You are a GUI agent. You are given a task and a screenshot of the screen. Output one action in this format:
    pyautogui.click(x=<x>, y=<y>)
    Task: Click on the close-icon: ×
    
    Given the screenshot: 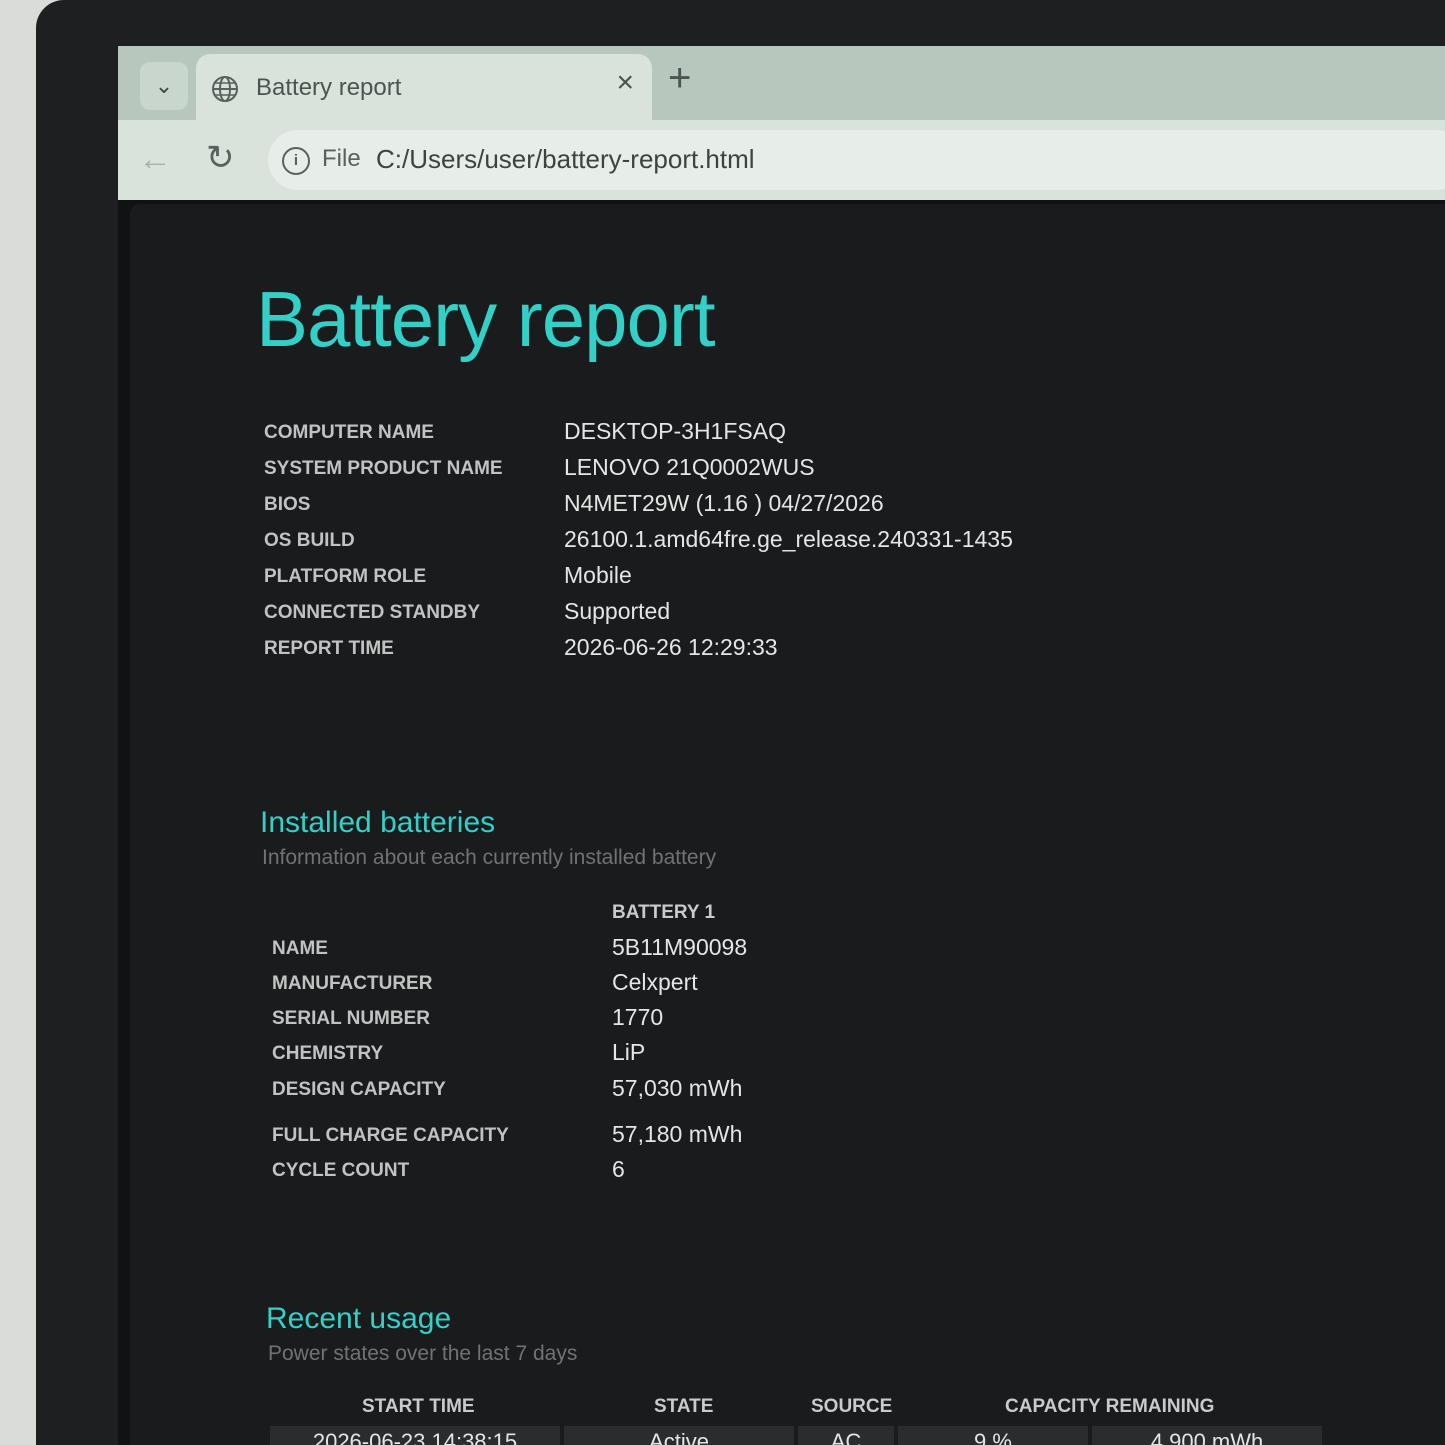 What is the action you would take?
    pyautogui.click(x=625, y=83)
    